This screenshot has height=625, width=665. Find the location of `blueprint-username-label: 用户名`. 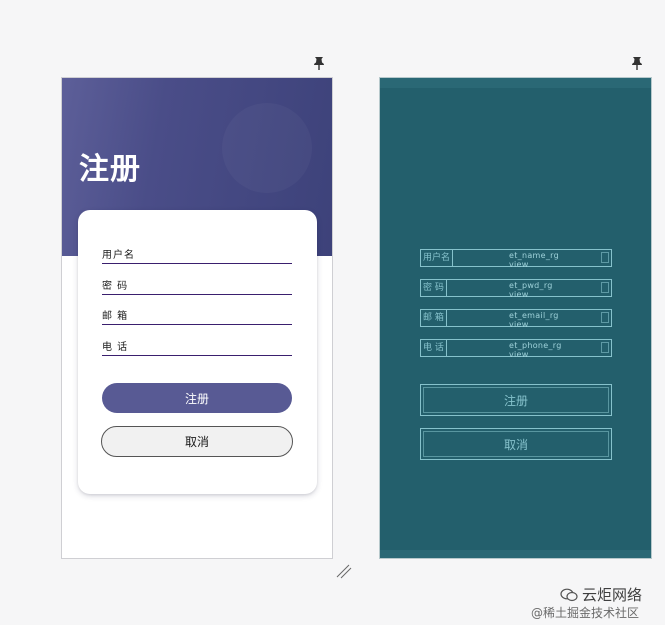

blueprint-username-label: 用户名 is located at coordinates (437, 258).